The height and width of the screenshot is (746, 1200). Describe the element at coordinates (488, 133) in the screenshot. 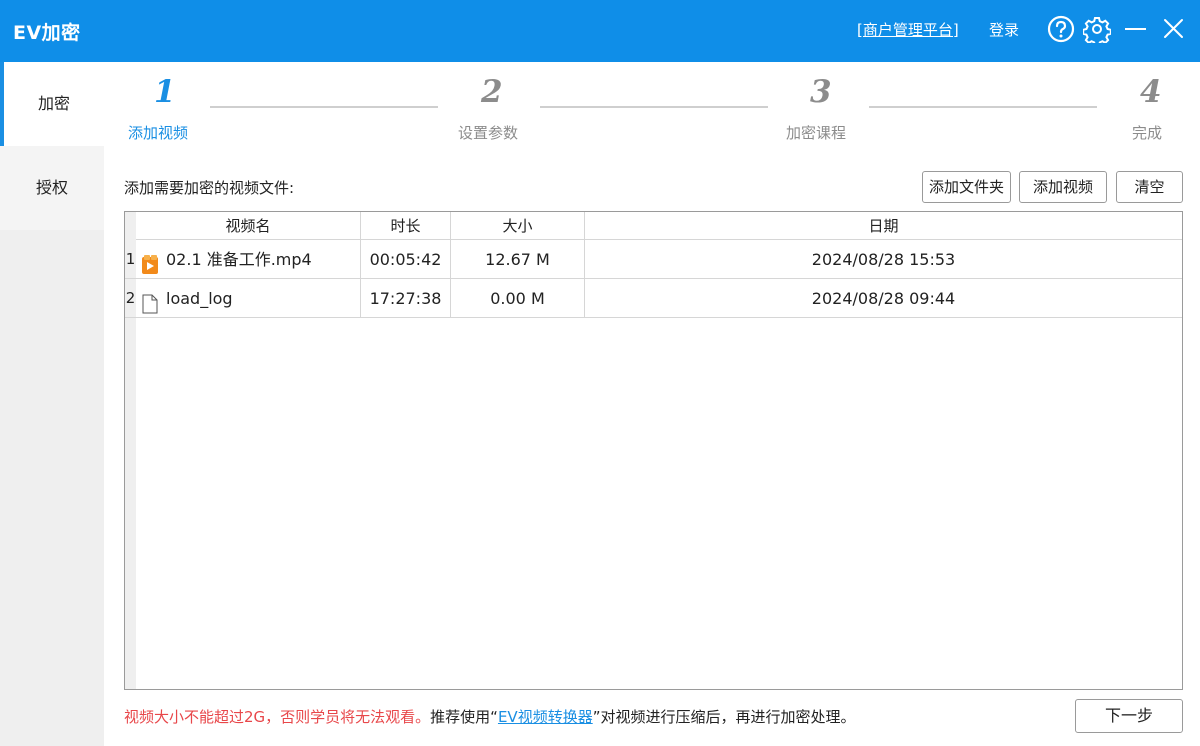

I see `step-2-label: 设置参数` at that location.